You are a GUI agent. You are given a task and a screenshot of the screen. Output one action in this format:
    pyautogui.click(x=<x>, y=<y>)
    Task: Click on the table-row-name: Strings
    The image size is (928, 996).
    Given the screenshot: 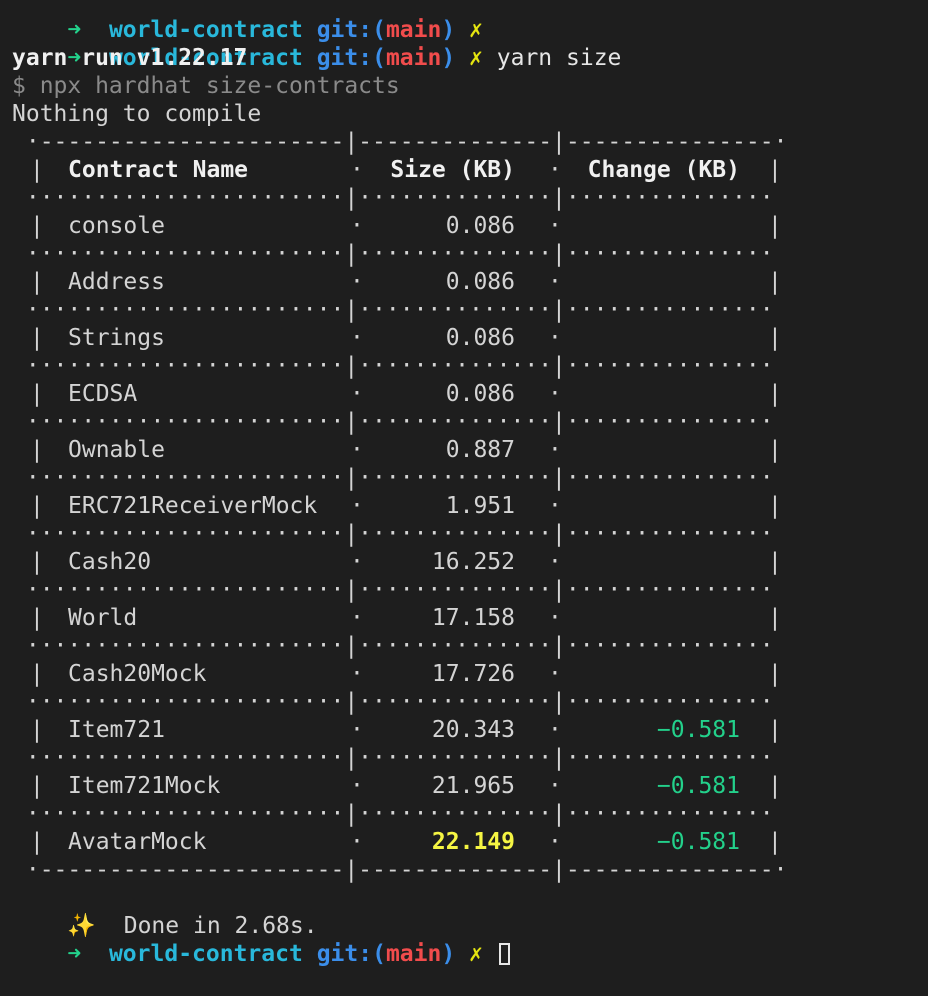 What is the action you would take?
    pyautogui.click(x=116, y=338)
    